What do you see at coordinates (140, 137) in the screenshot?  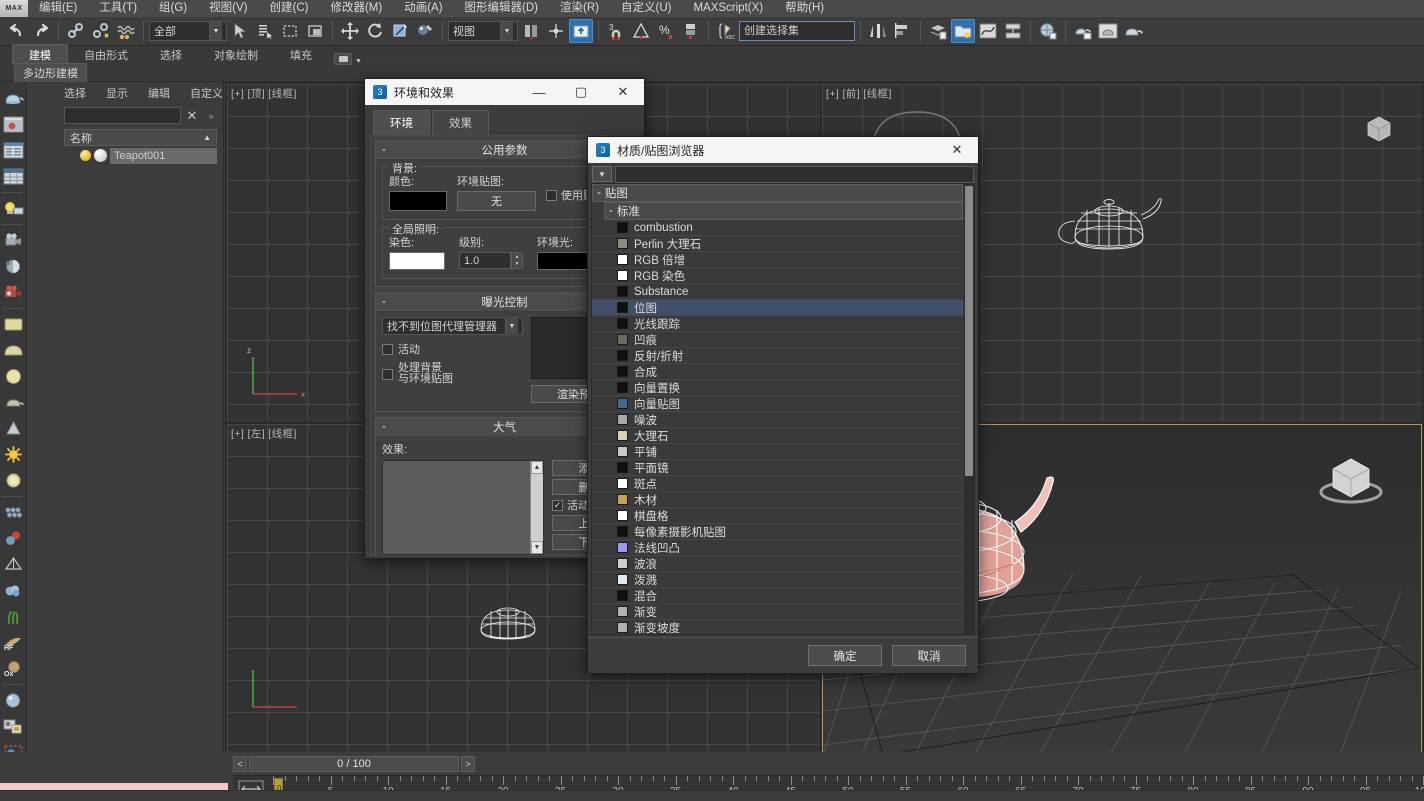 I see `scene-explorer-column-header: 名称 ▲` at bounding box center [140, 137].